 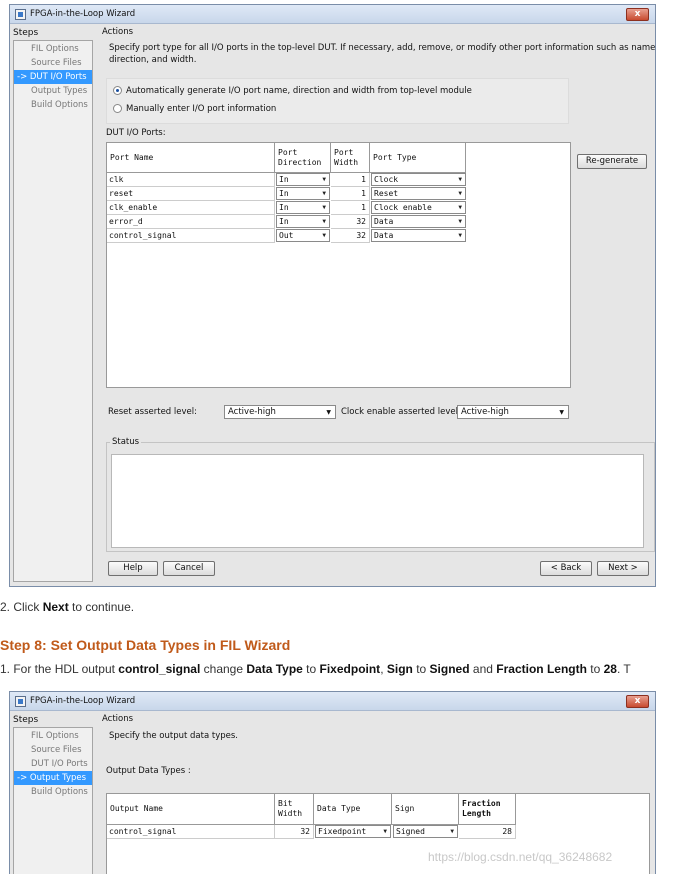 I want to click on cell-port-name: reset, so click(x=191, y=194).